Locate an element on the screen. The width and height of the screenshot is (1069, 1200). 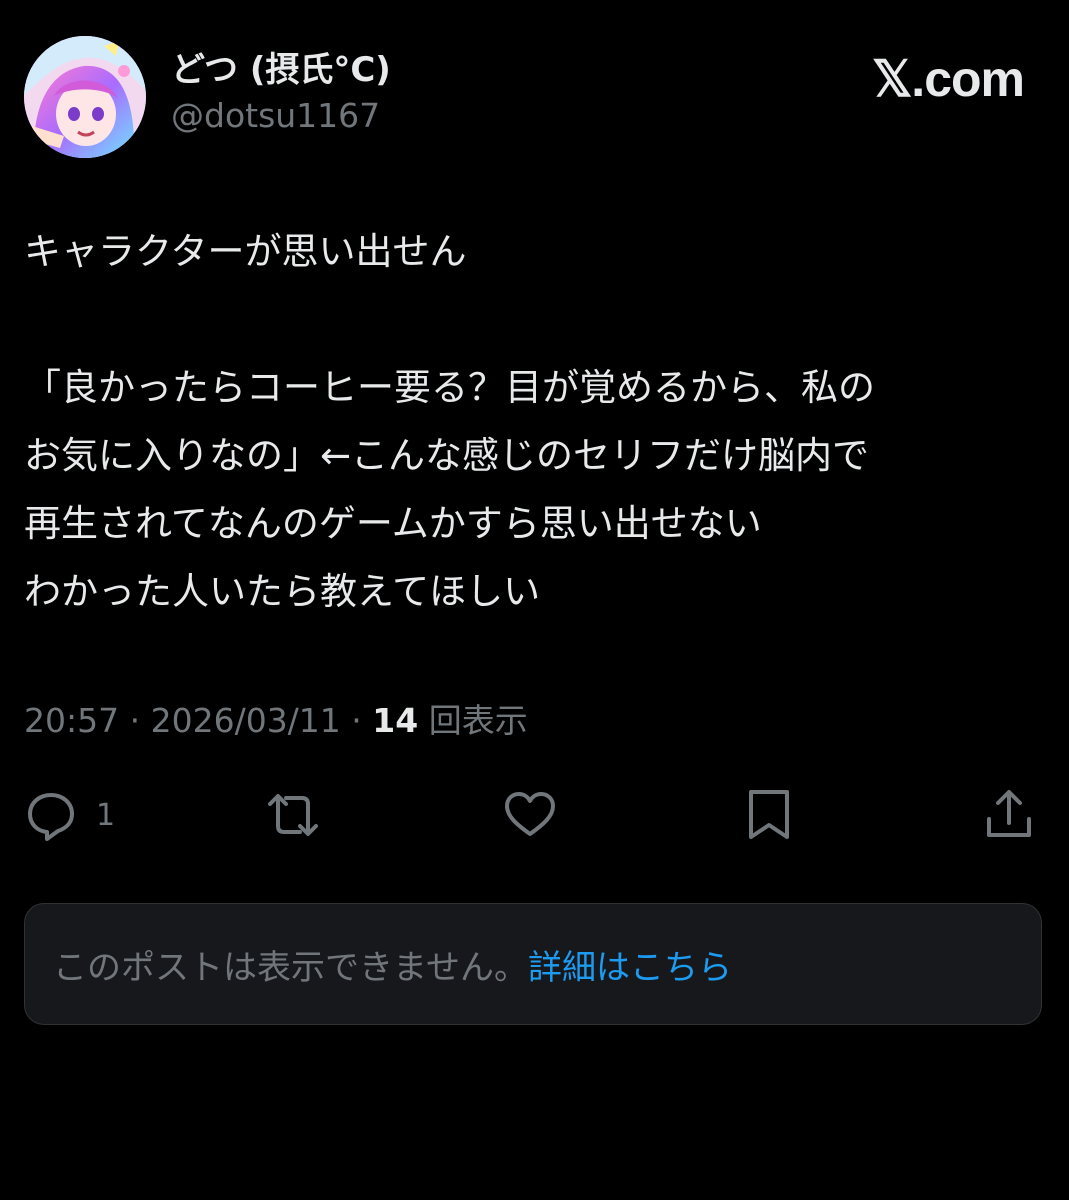
bookmark-button is located at coordinates (769, 815).